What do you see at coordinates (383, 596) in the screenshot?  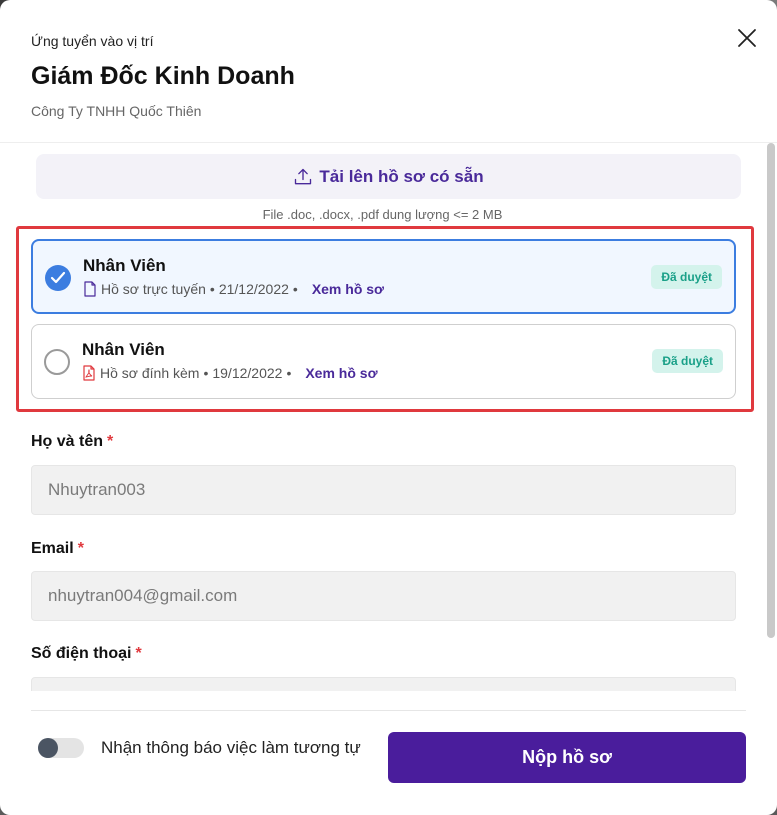 I see `email-field` at bounding box center [383, 596].